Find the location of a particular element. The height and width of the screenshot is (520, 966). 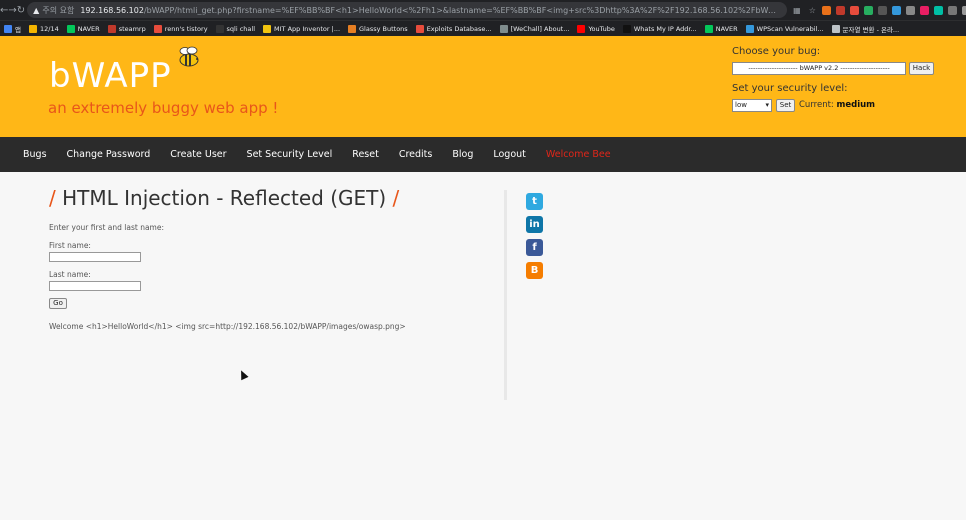

first-name-label: First name: is located at coordinates (70, 245).